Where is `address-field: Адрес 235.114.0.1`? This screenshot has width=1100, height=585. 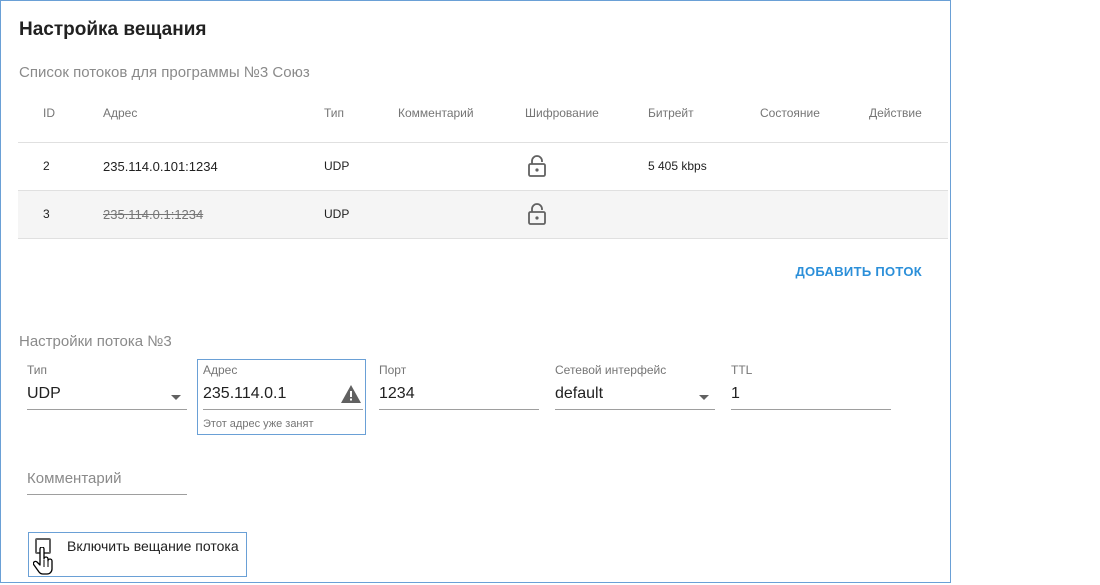
address-field: Адрес 235.114.0.1 is located at coordinates (283, 386).